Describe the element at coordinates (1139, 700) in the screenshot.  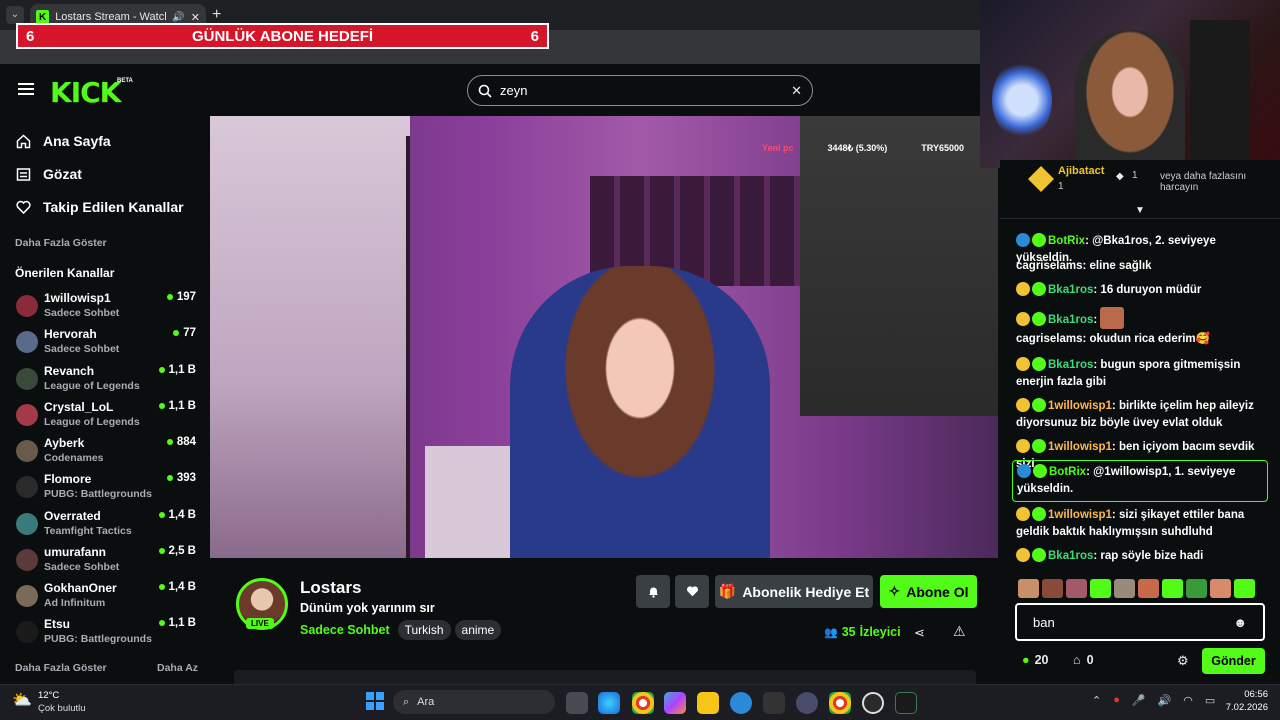
I see `microphone-icon: 🎤` at that location.